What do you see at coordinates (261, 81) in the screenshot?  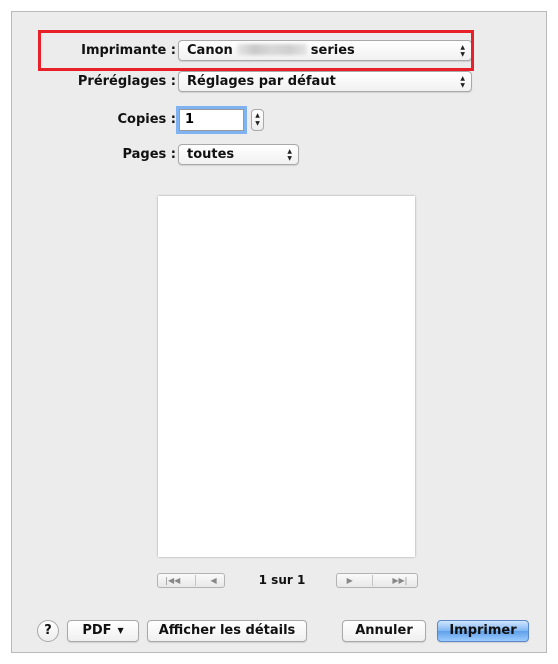 I see `presets-value: Réglages par défaut` at bounding box center [261, 81].